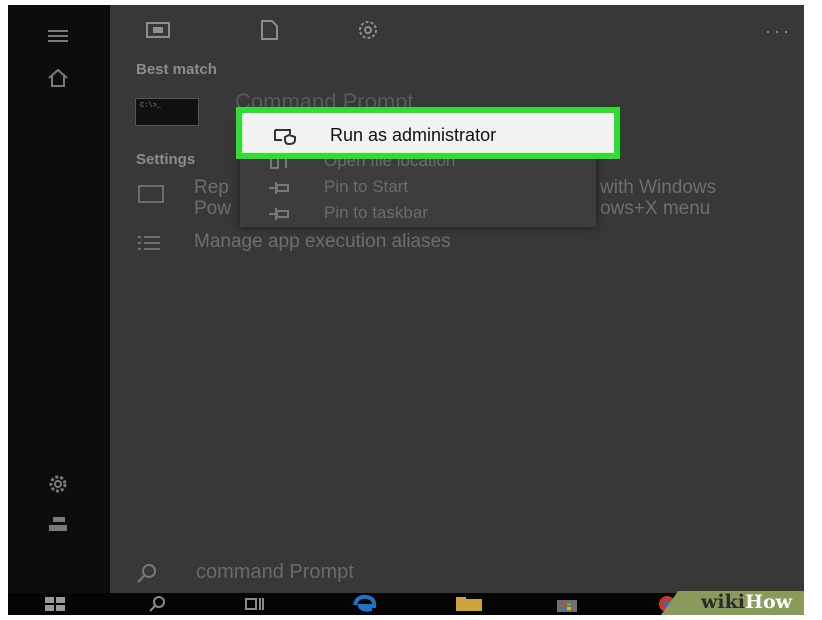  What do you see at coordinates (658, 187) in the screenshot?
I see `settings-item1-line1-right: with Windows` at bounding box center [658, 187].